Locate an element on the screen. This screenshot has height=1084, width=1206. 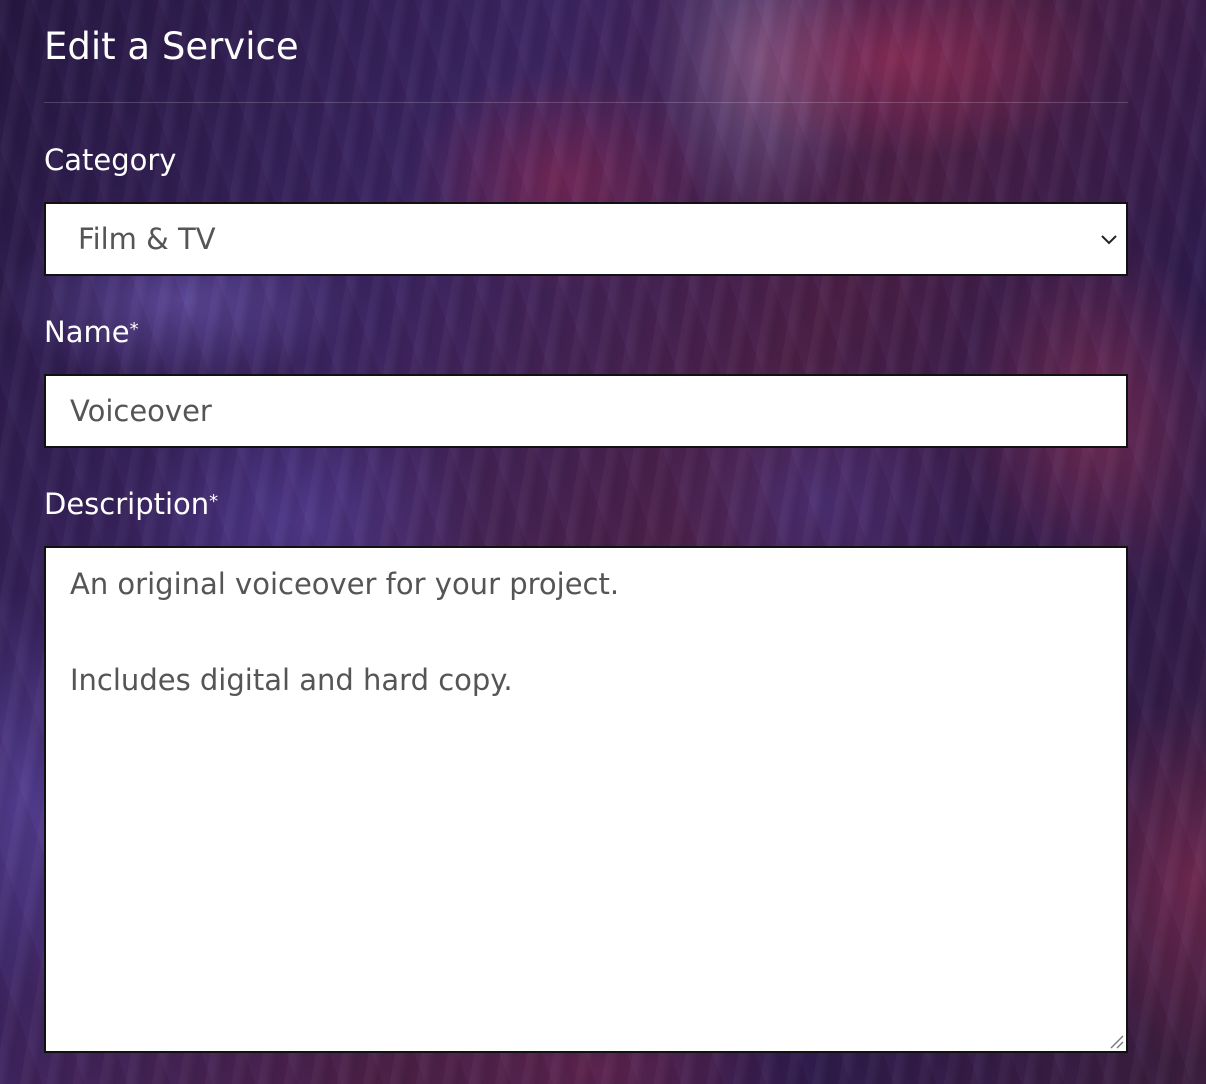
category-label: Category is located at coordinates (110, 160).